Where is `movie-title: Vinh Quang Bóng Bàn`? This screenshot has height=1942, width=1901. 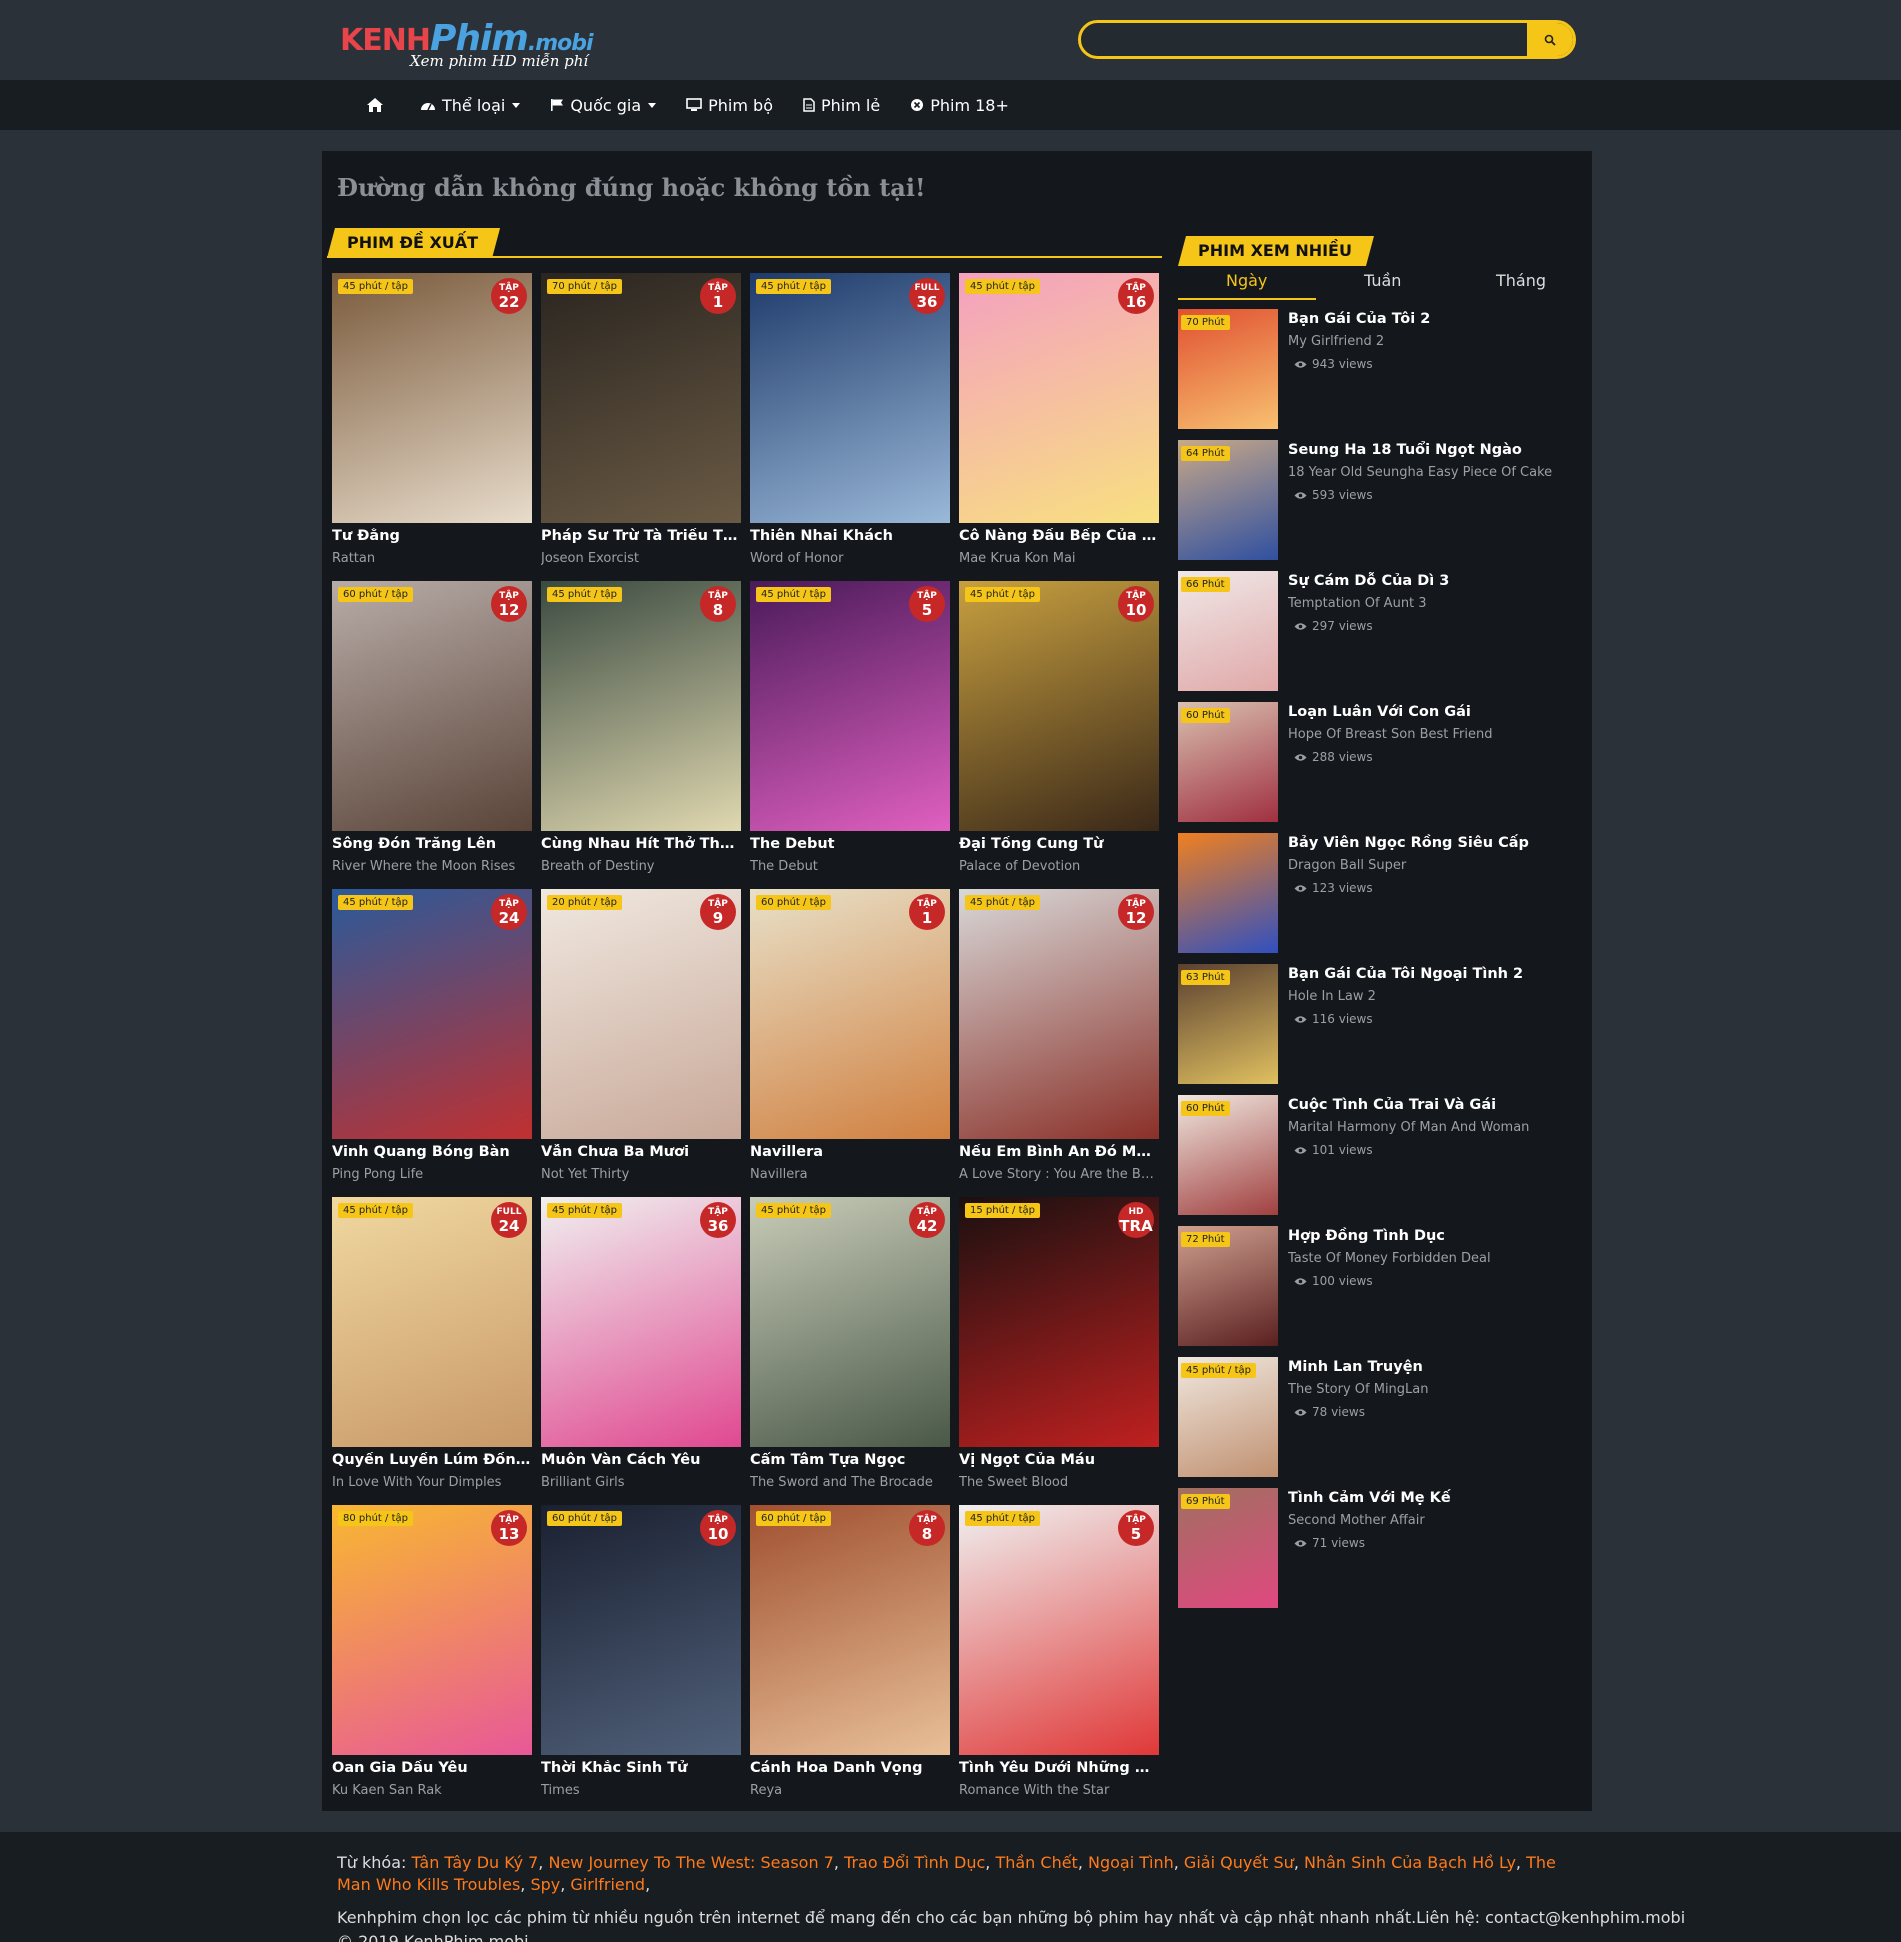 movie-title: Vinh Quang Bóng Bàn is located at coordinates (432, 1152).